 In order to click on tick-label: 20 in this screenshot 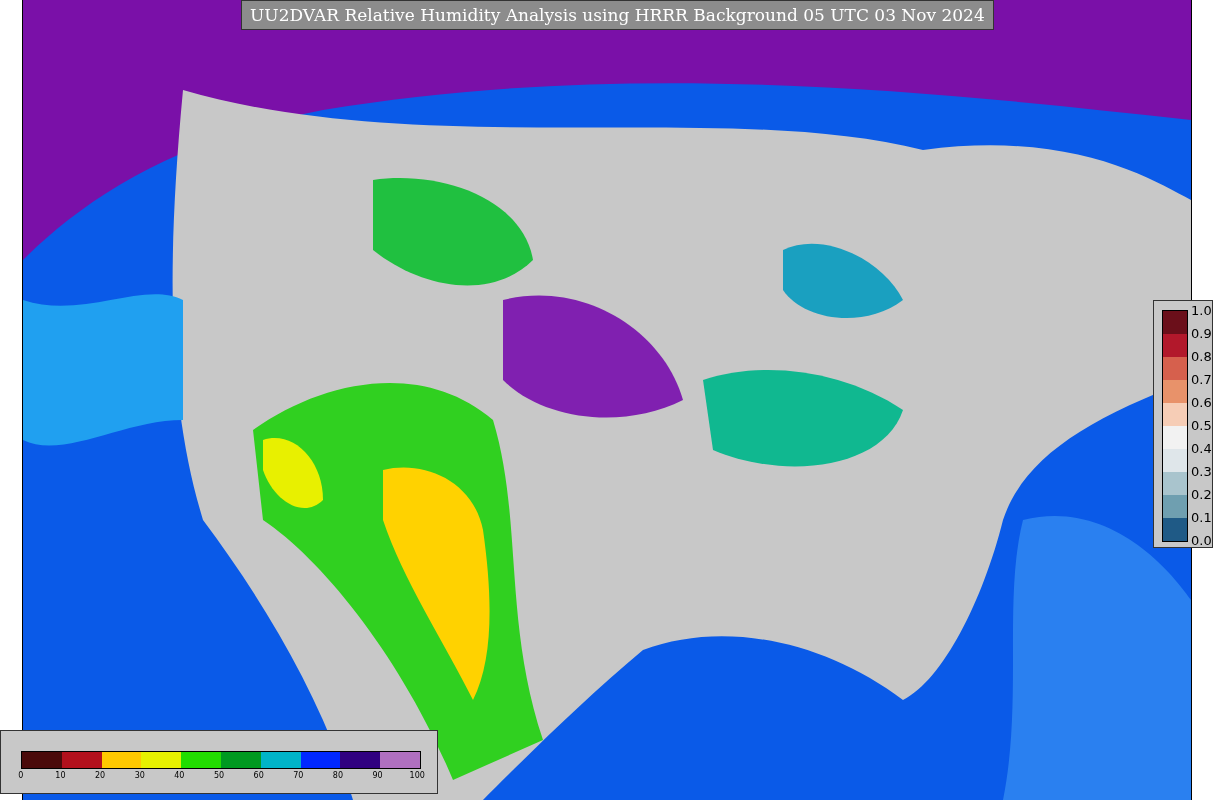, I will do `click(100, 775)`.